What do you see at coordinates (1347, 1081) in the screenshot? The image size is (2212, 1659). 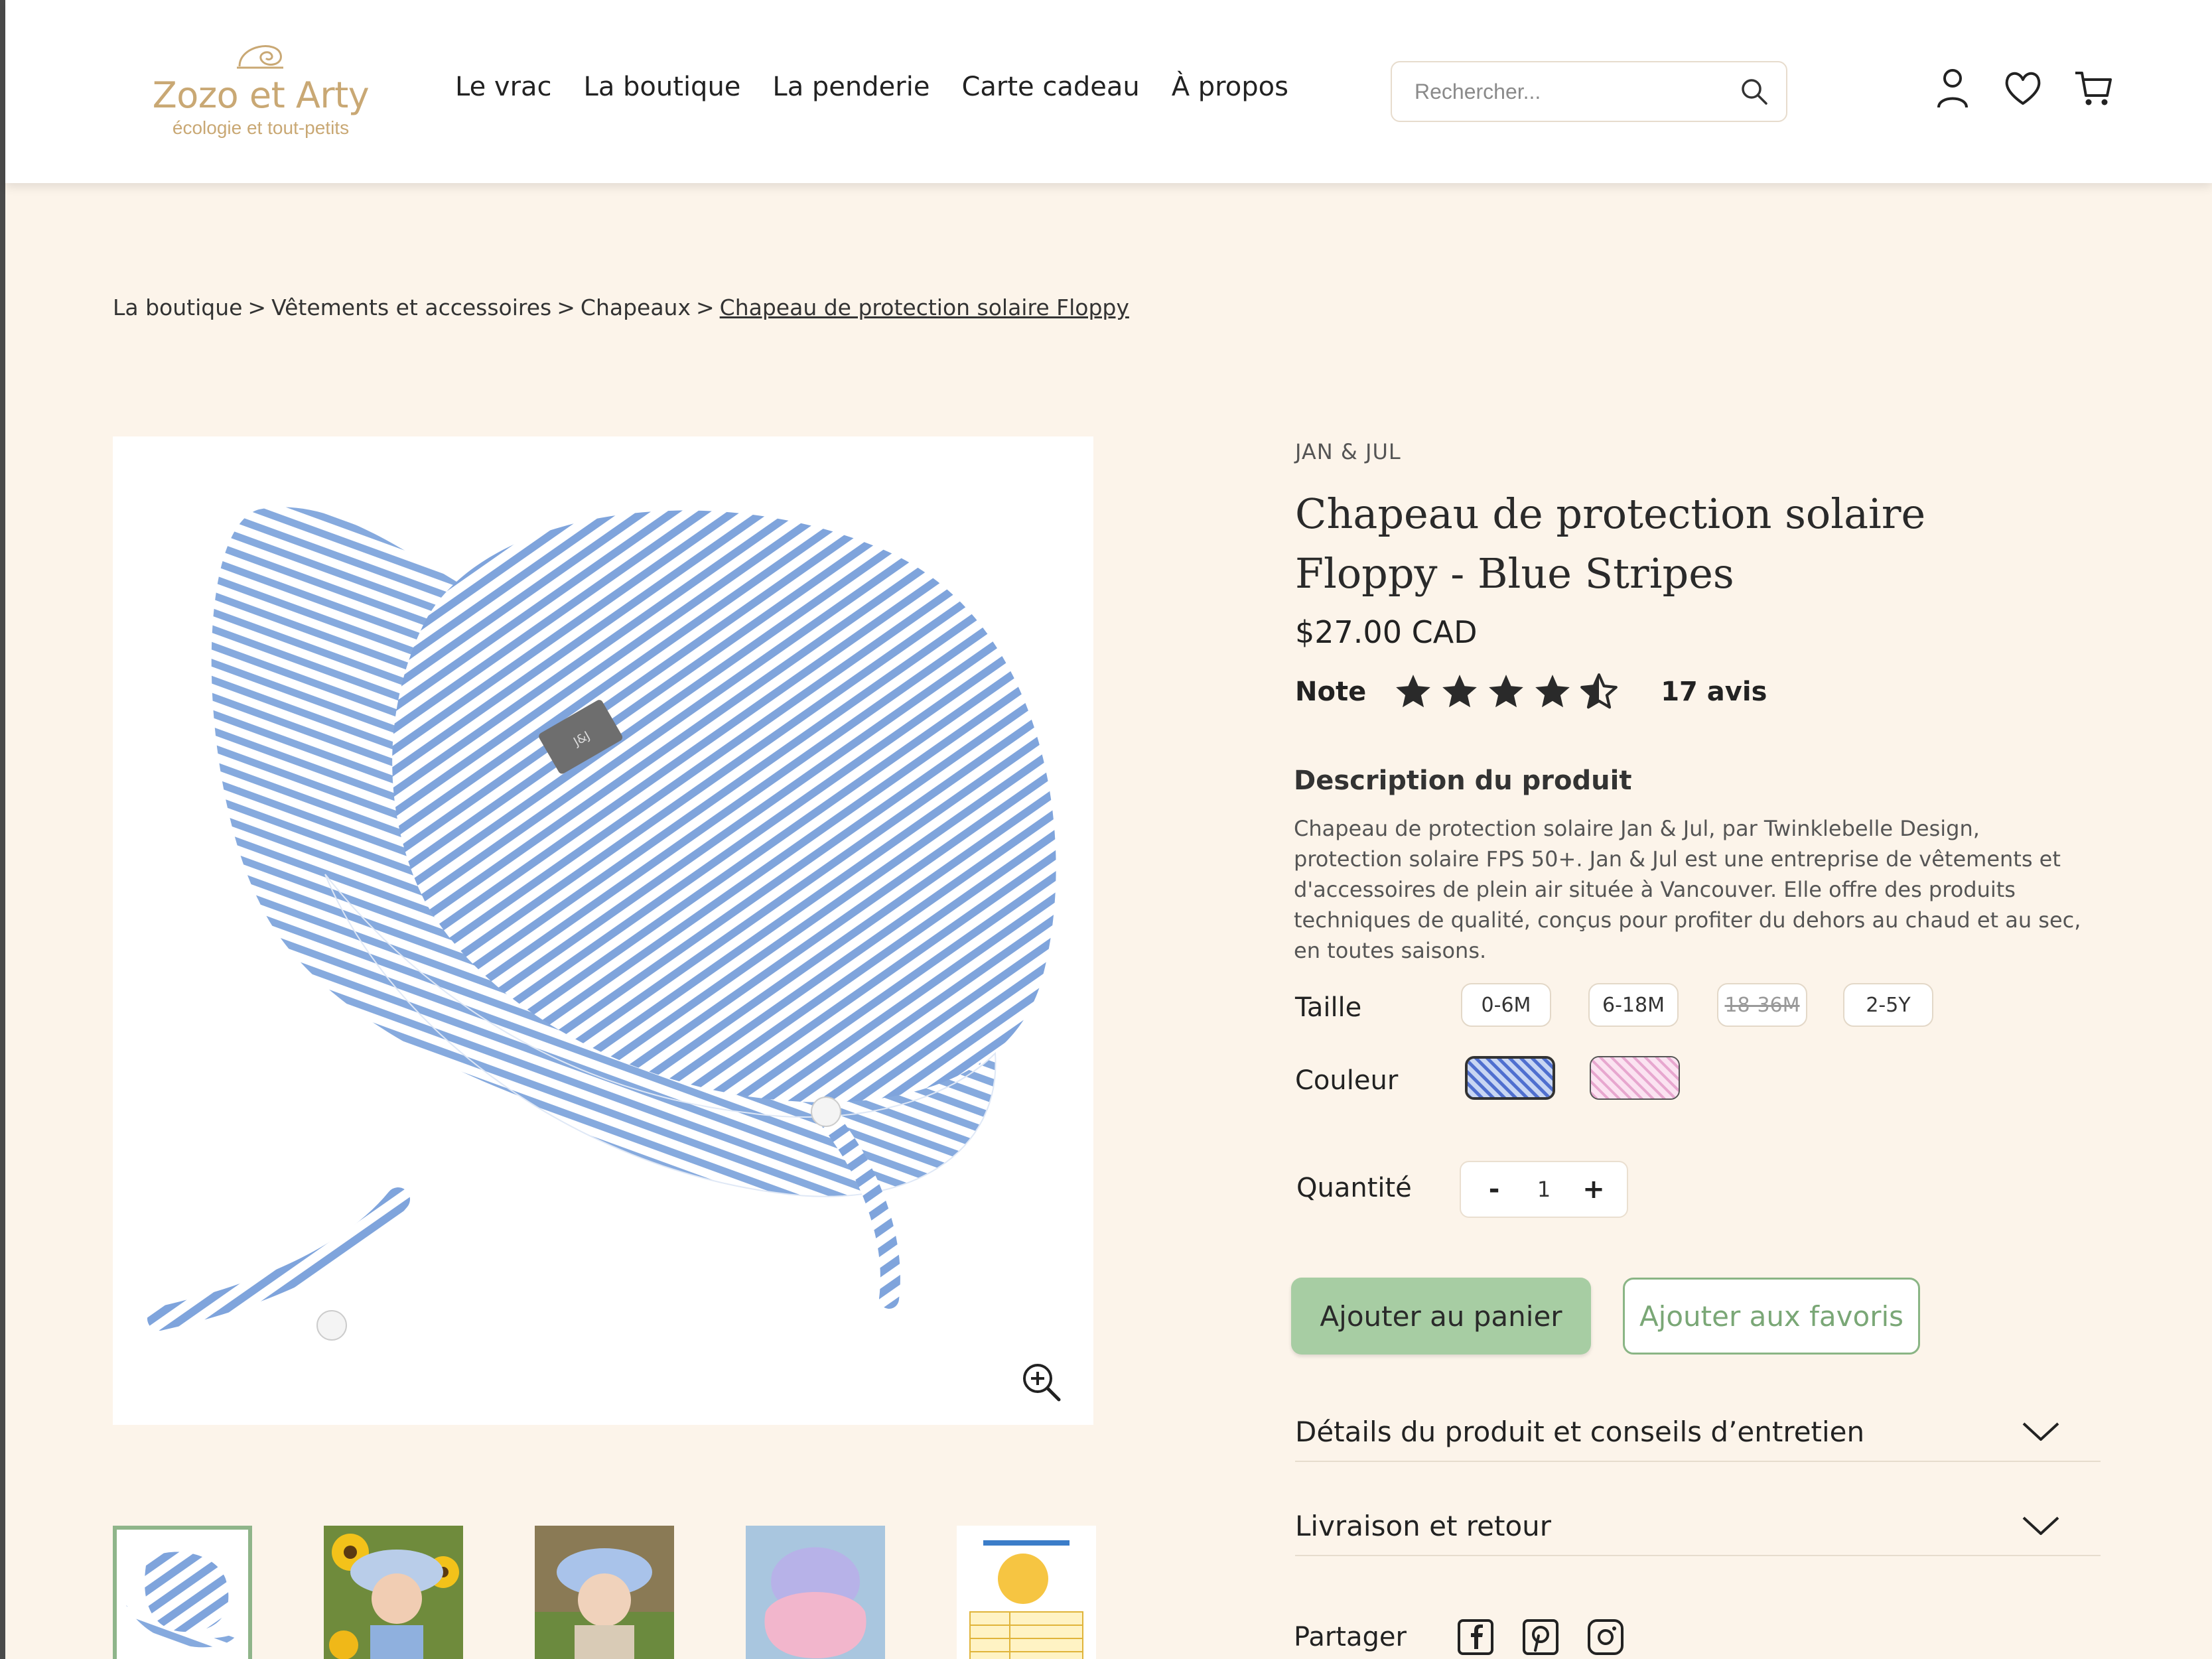 I see `color-label: Couleur` at bounding box center [1347, 1081].